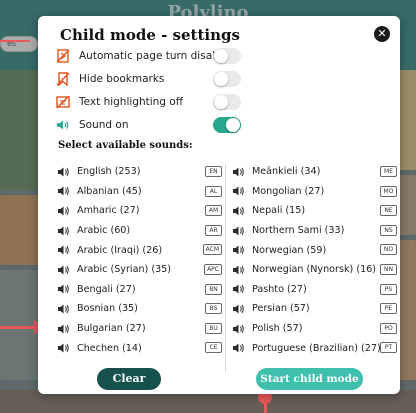  I want to click on language-item-arabic: Arabic (60) AR, so click(142, 231).